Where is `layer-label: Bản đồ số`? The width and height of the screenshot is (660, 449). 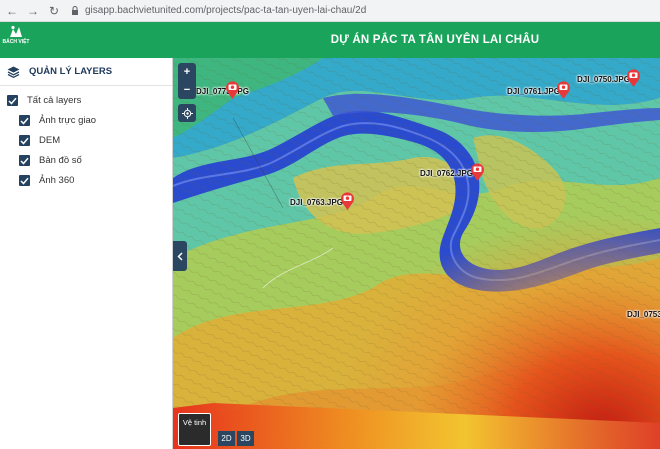
layer-label: Bản đồ số is located at coordinates (60, 160).